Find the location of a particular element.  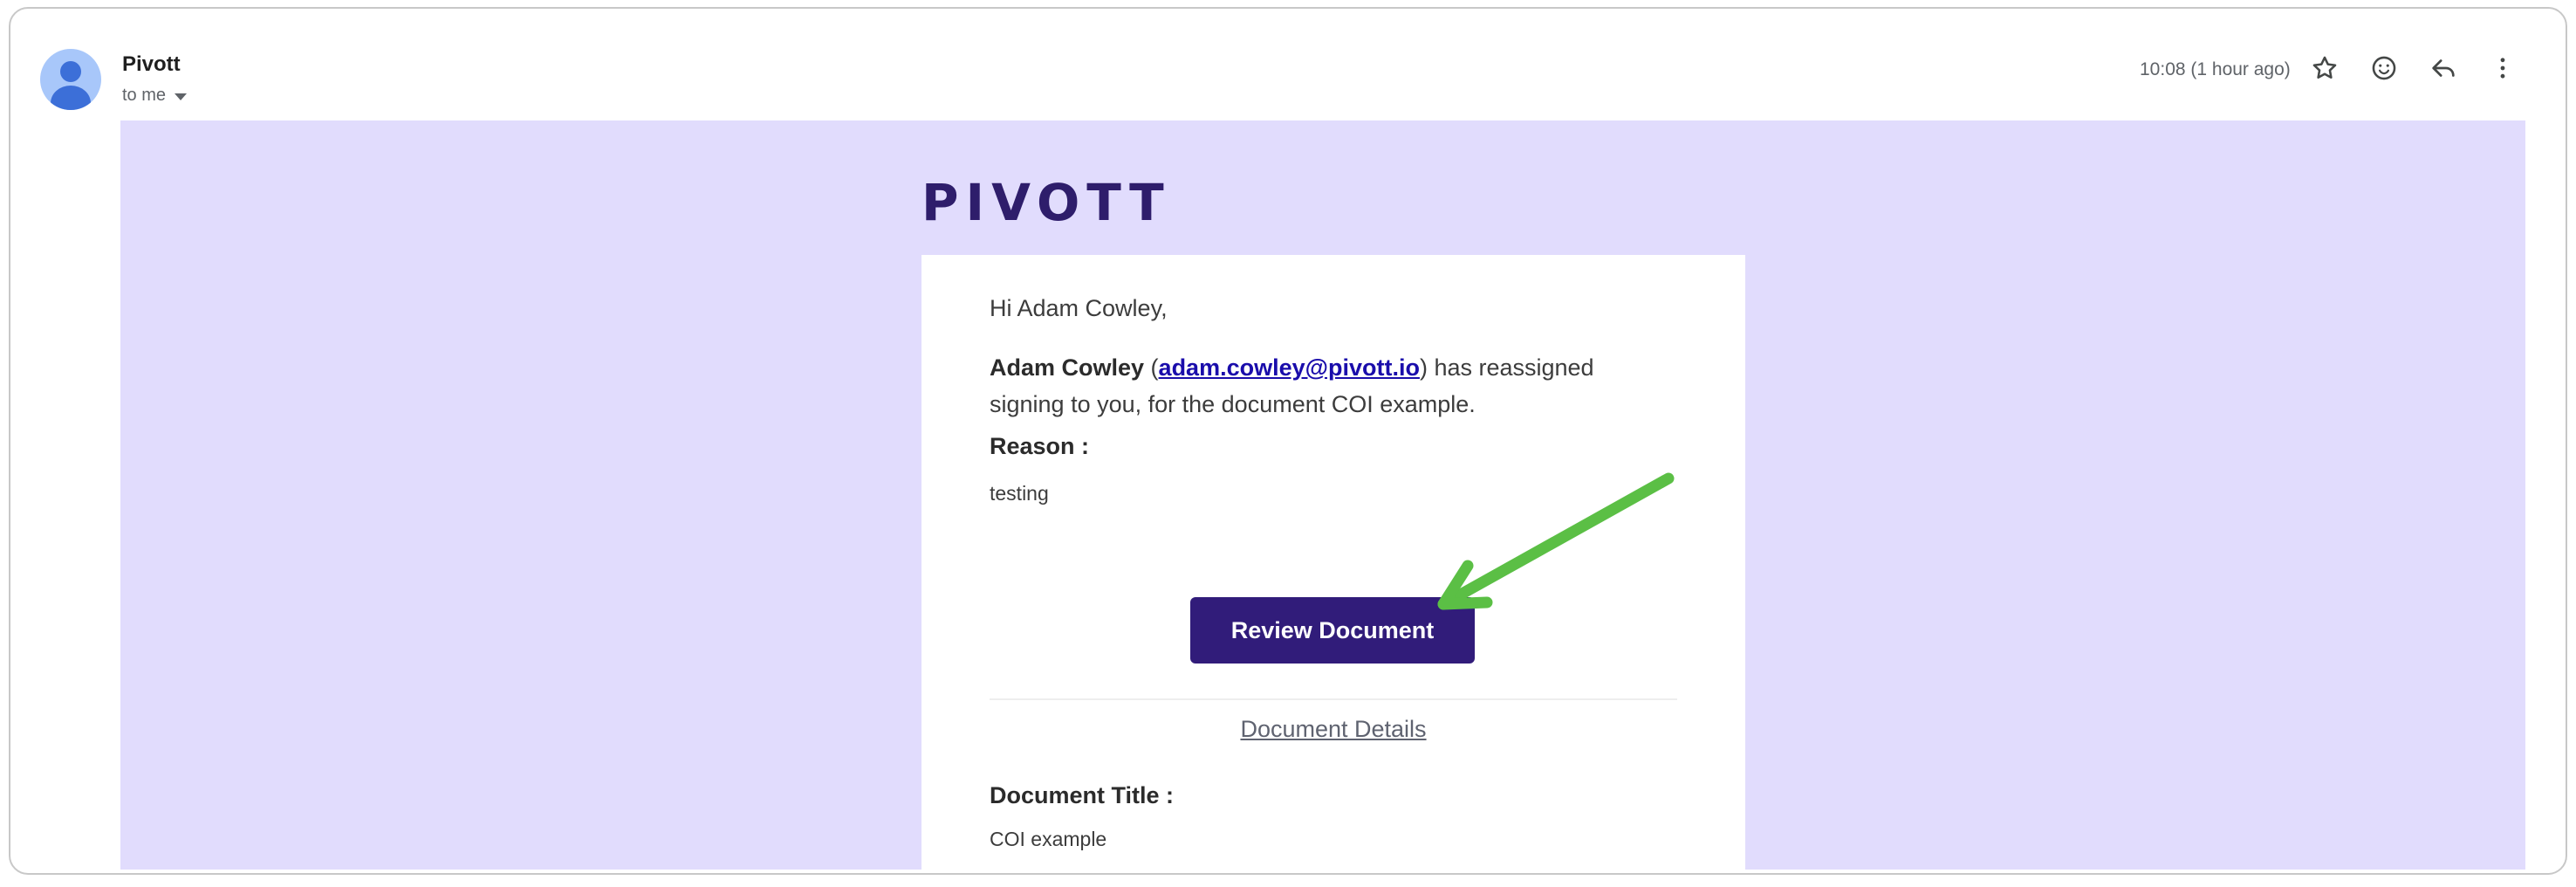

assigner-email-link: adam.cowley@pivott.io is located at coordinates (1290, 367).